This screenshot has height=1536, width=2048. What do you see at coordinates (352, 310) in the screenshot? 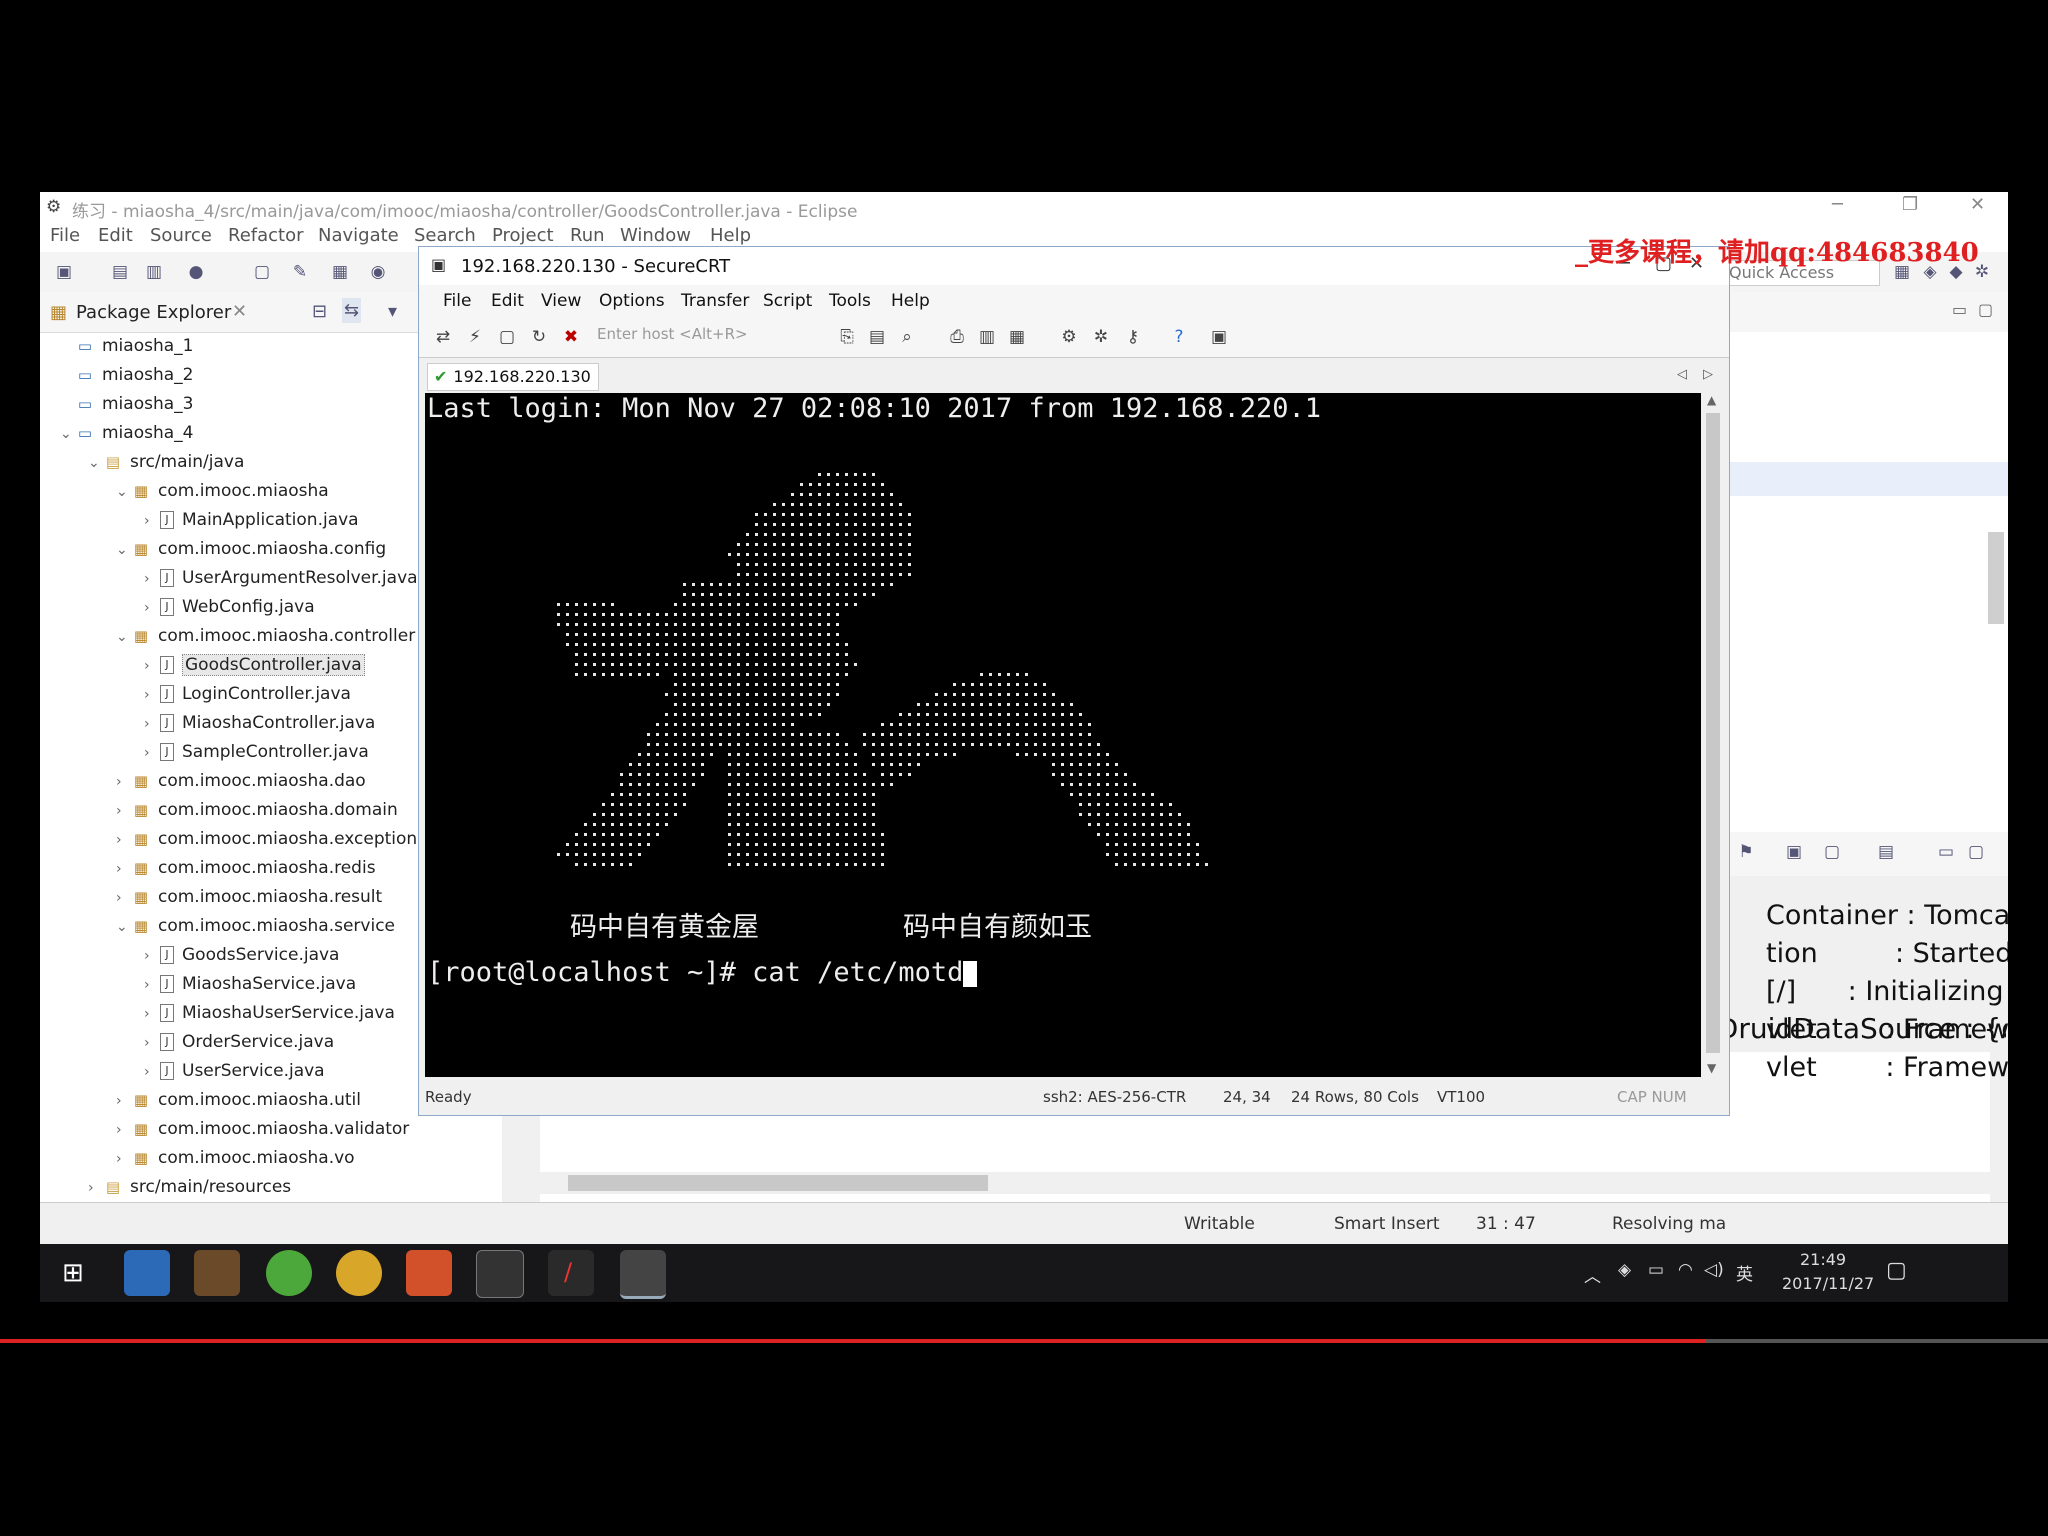
I see `link-editor-icon: ⇆` at bounding box center [352, 310].